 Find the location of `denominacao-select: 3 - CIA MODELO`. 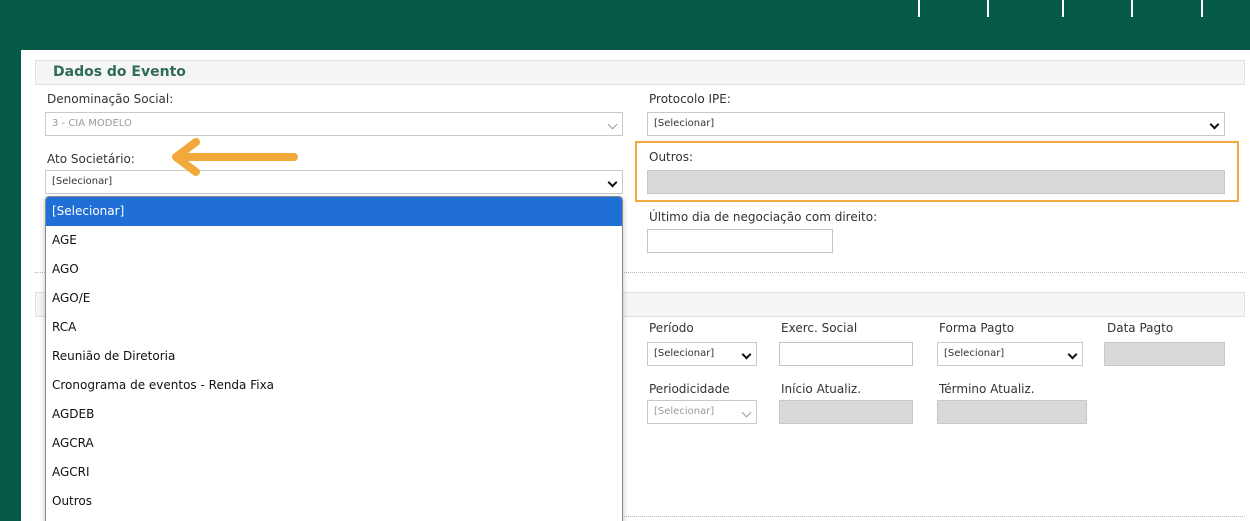

denominacao-select: 3 - CIA MODELO is located at coordinates (334, 124).